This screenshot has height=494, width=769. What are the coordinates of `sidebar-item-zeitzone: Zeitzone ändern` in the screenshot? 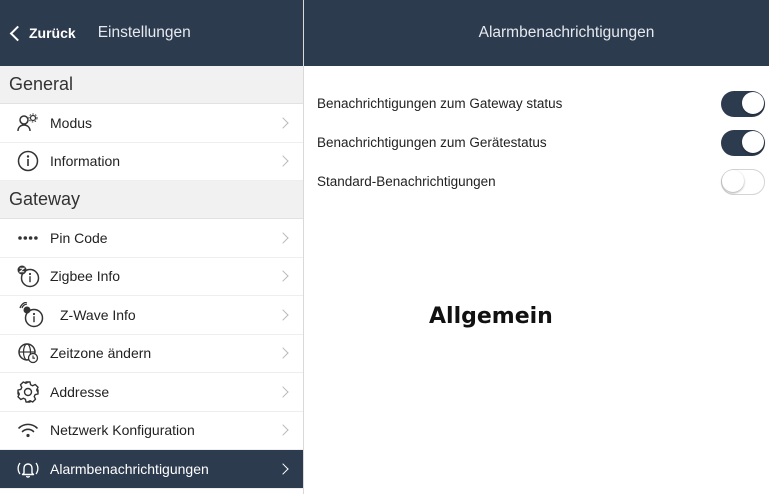 It's located at (151, 354).